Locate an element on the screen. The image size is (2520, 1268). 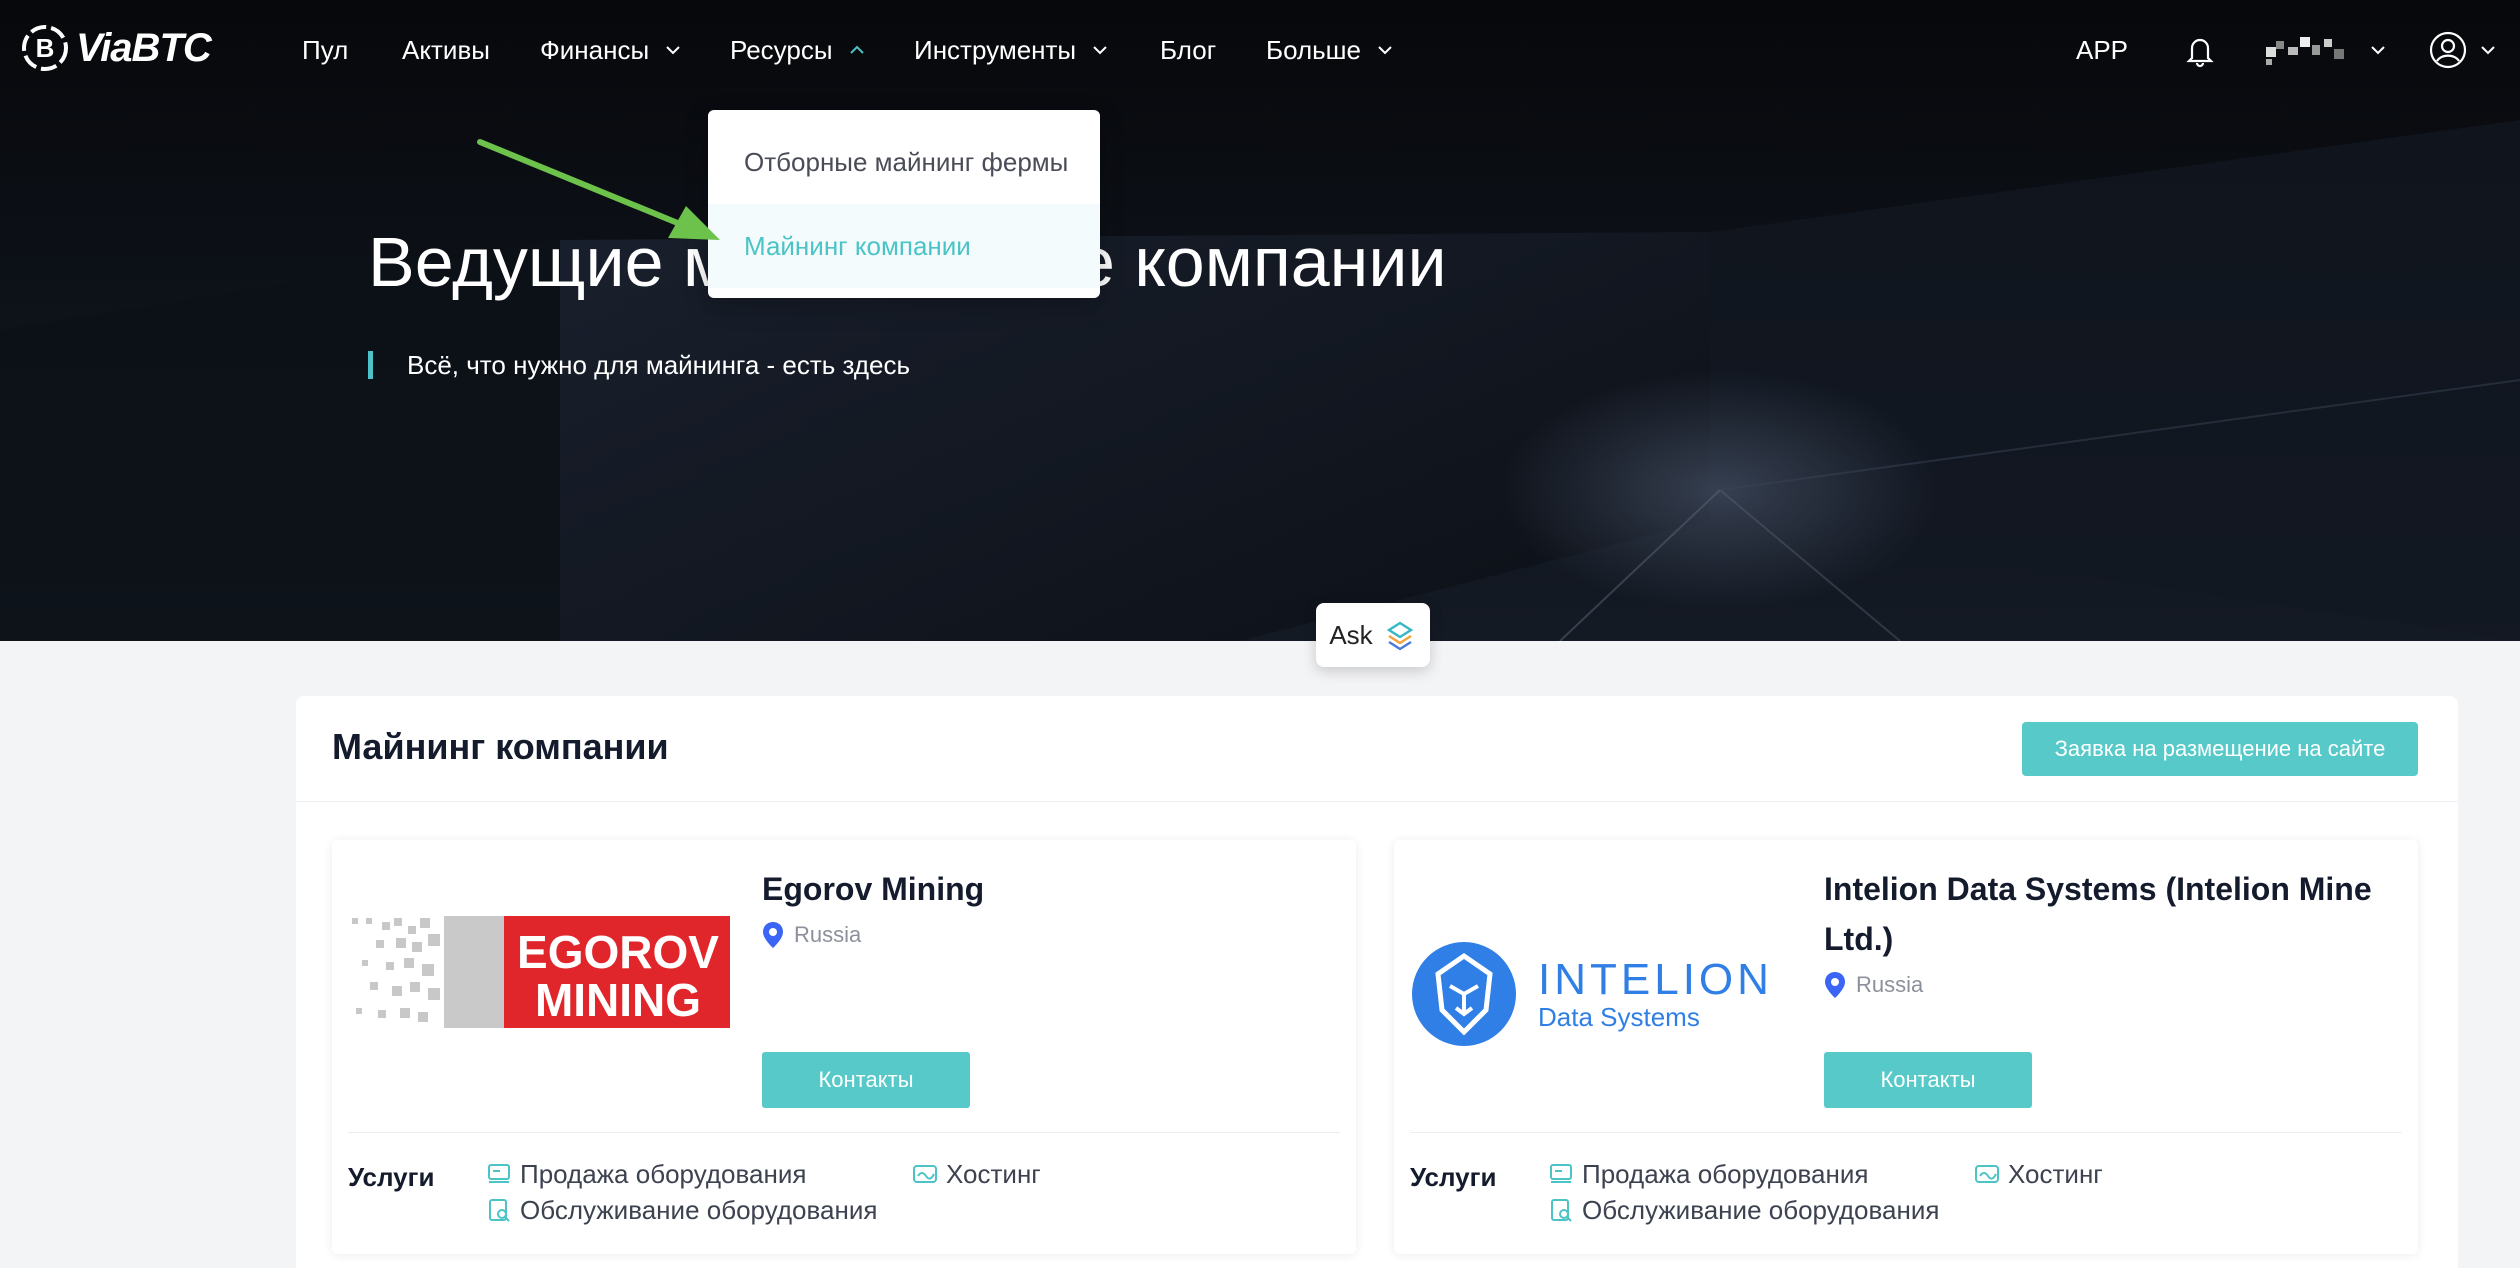
nav-item-blog: Блог is located at coordinates (1188, 50).